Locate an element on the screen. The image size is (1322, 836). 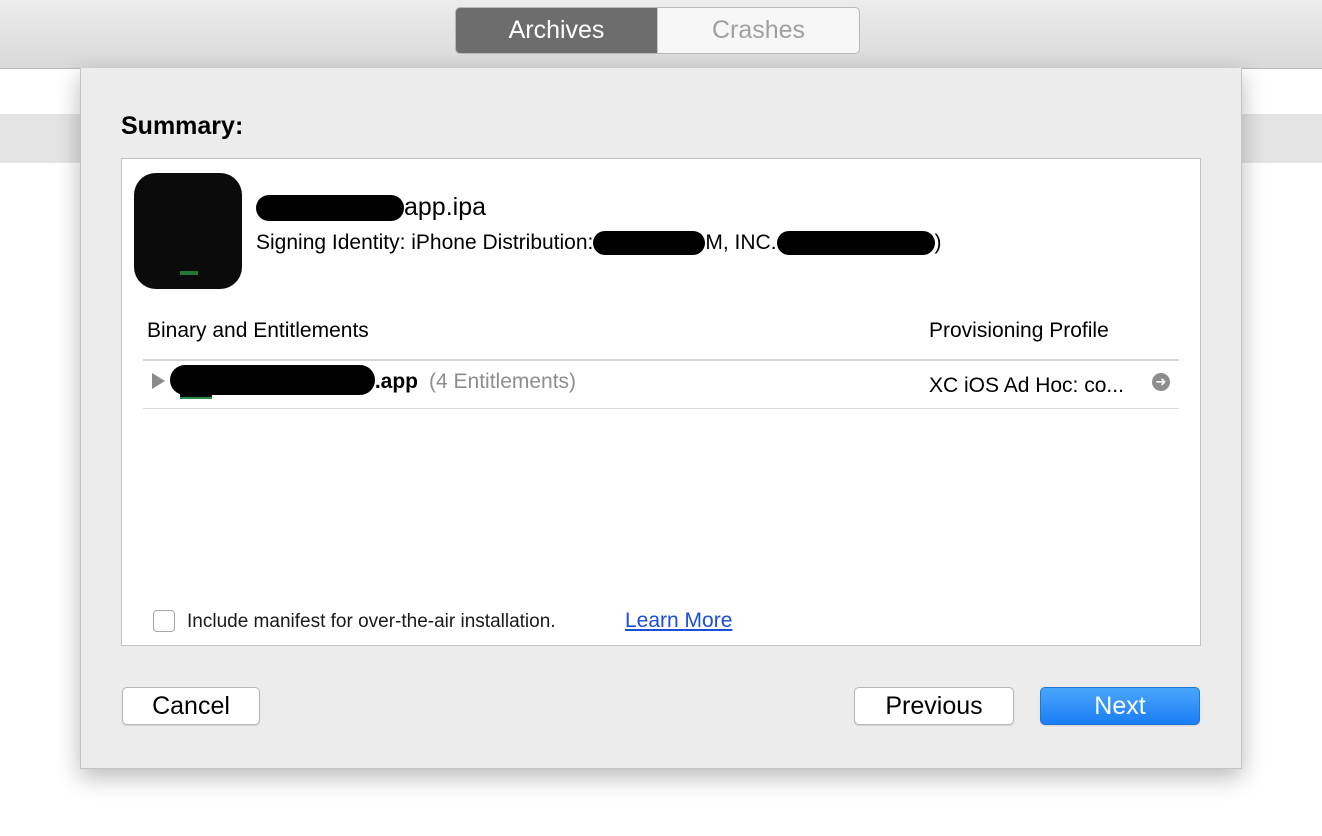
arrow-circle-right-icon: ➜ is located at coordinates (1161, 382).